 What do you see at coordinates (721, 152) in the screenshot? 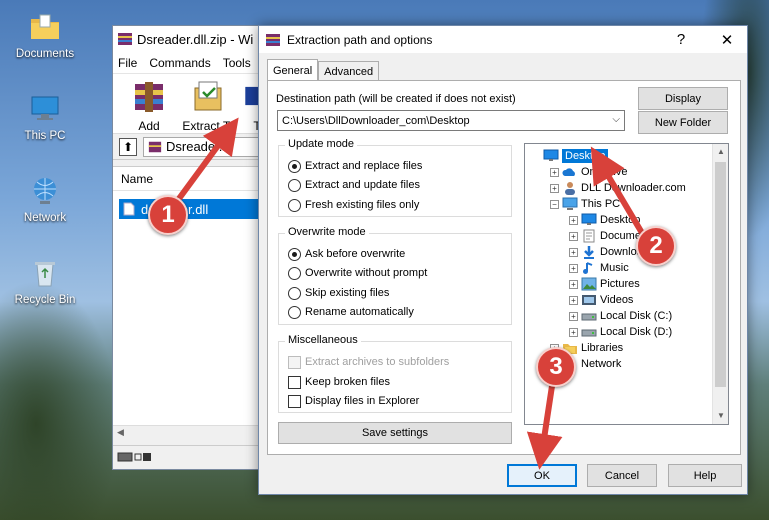
I see `scroll-up-icon: ▲` at bounding box center [721, 152].